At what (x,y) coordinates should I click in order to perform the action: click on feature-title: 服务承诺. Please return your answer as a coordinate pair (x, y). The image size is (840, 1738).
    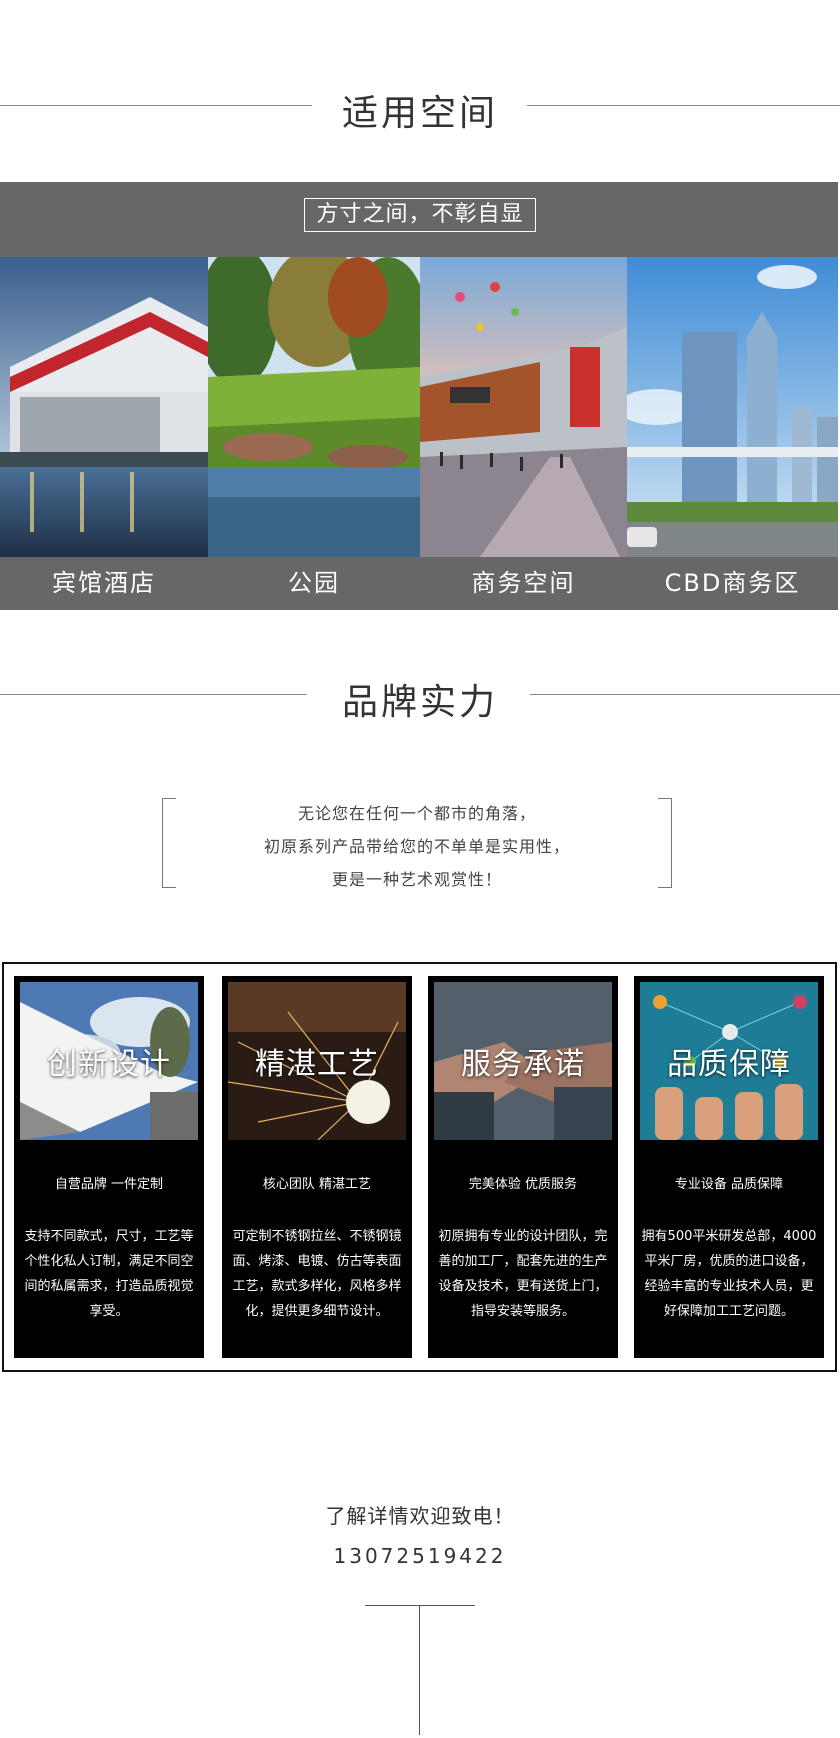
    Looking at the image, I should click on (523, 1064).